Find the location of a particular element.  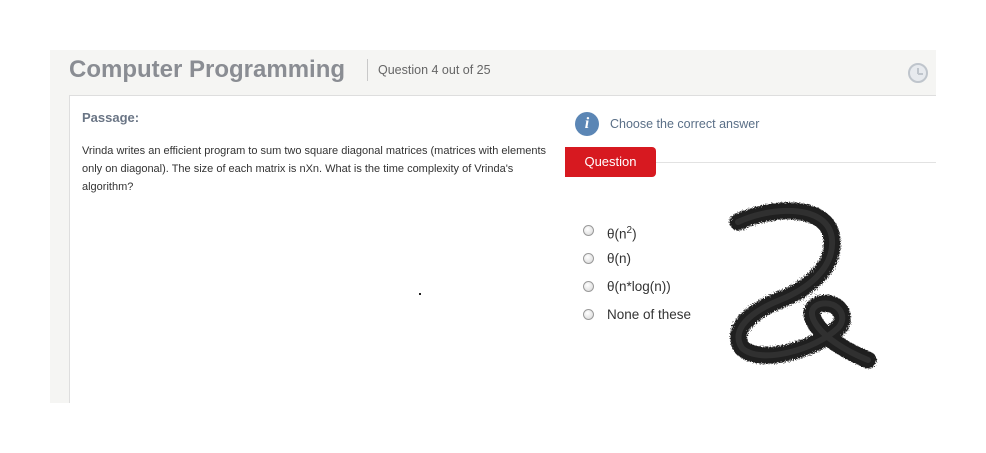

passage-heading: Passage: is located at coordinates (111, 117).